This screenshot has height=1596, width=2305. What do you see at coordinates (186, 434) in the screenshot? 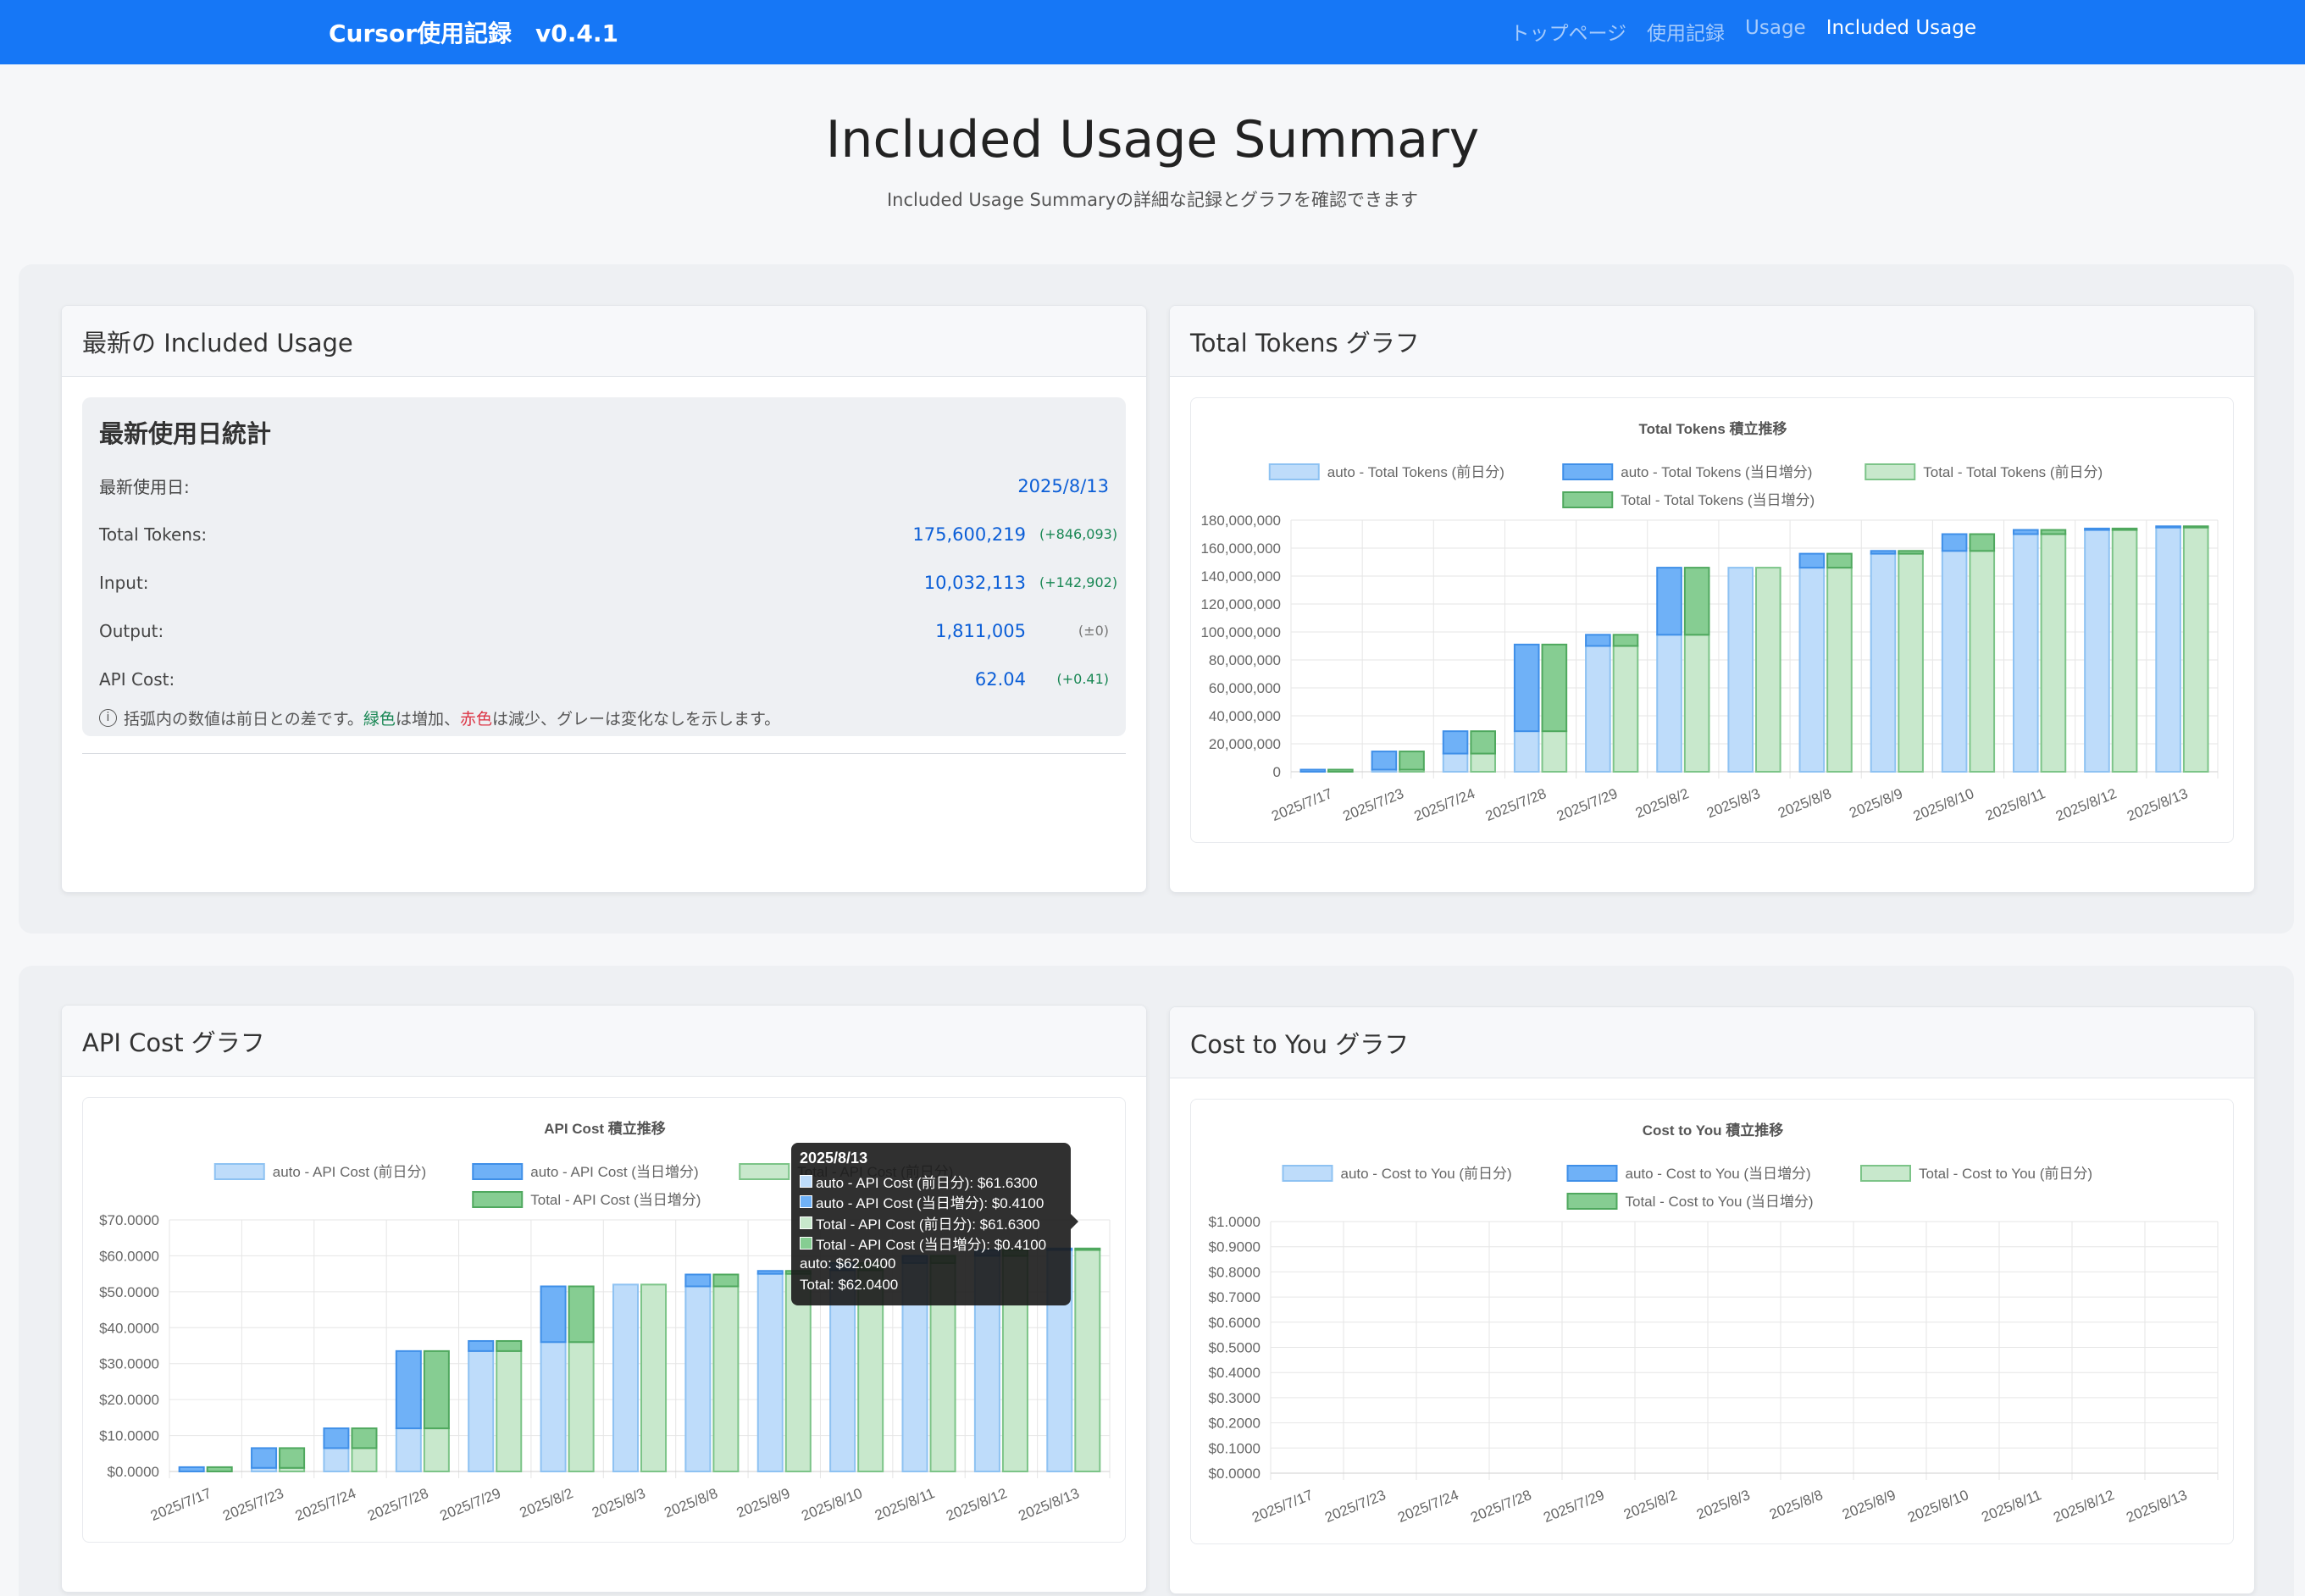
I see `stats-title: 最新使用日統計` at bounding box center [186, 434].